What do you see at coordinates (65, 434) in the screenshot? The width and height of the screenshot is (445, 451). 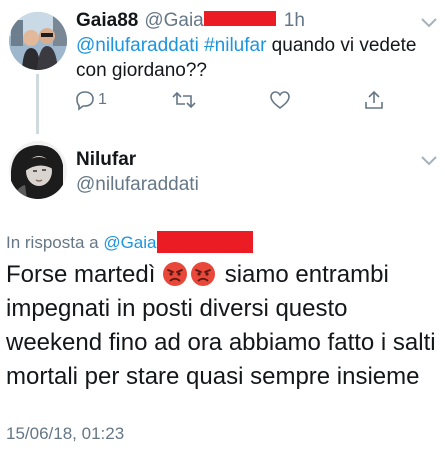 I see `tweet-timestamp: 15/06/18, 01:23` at bounding box center [65, 434].